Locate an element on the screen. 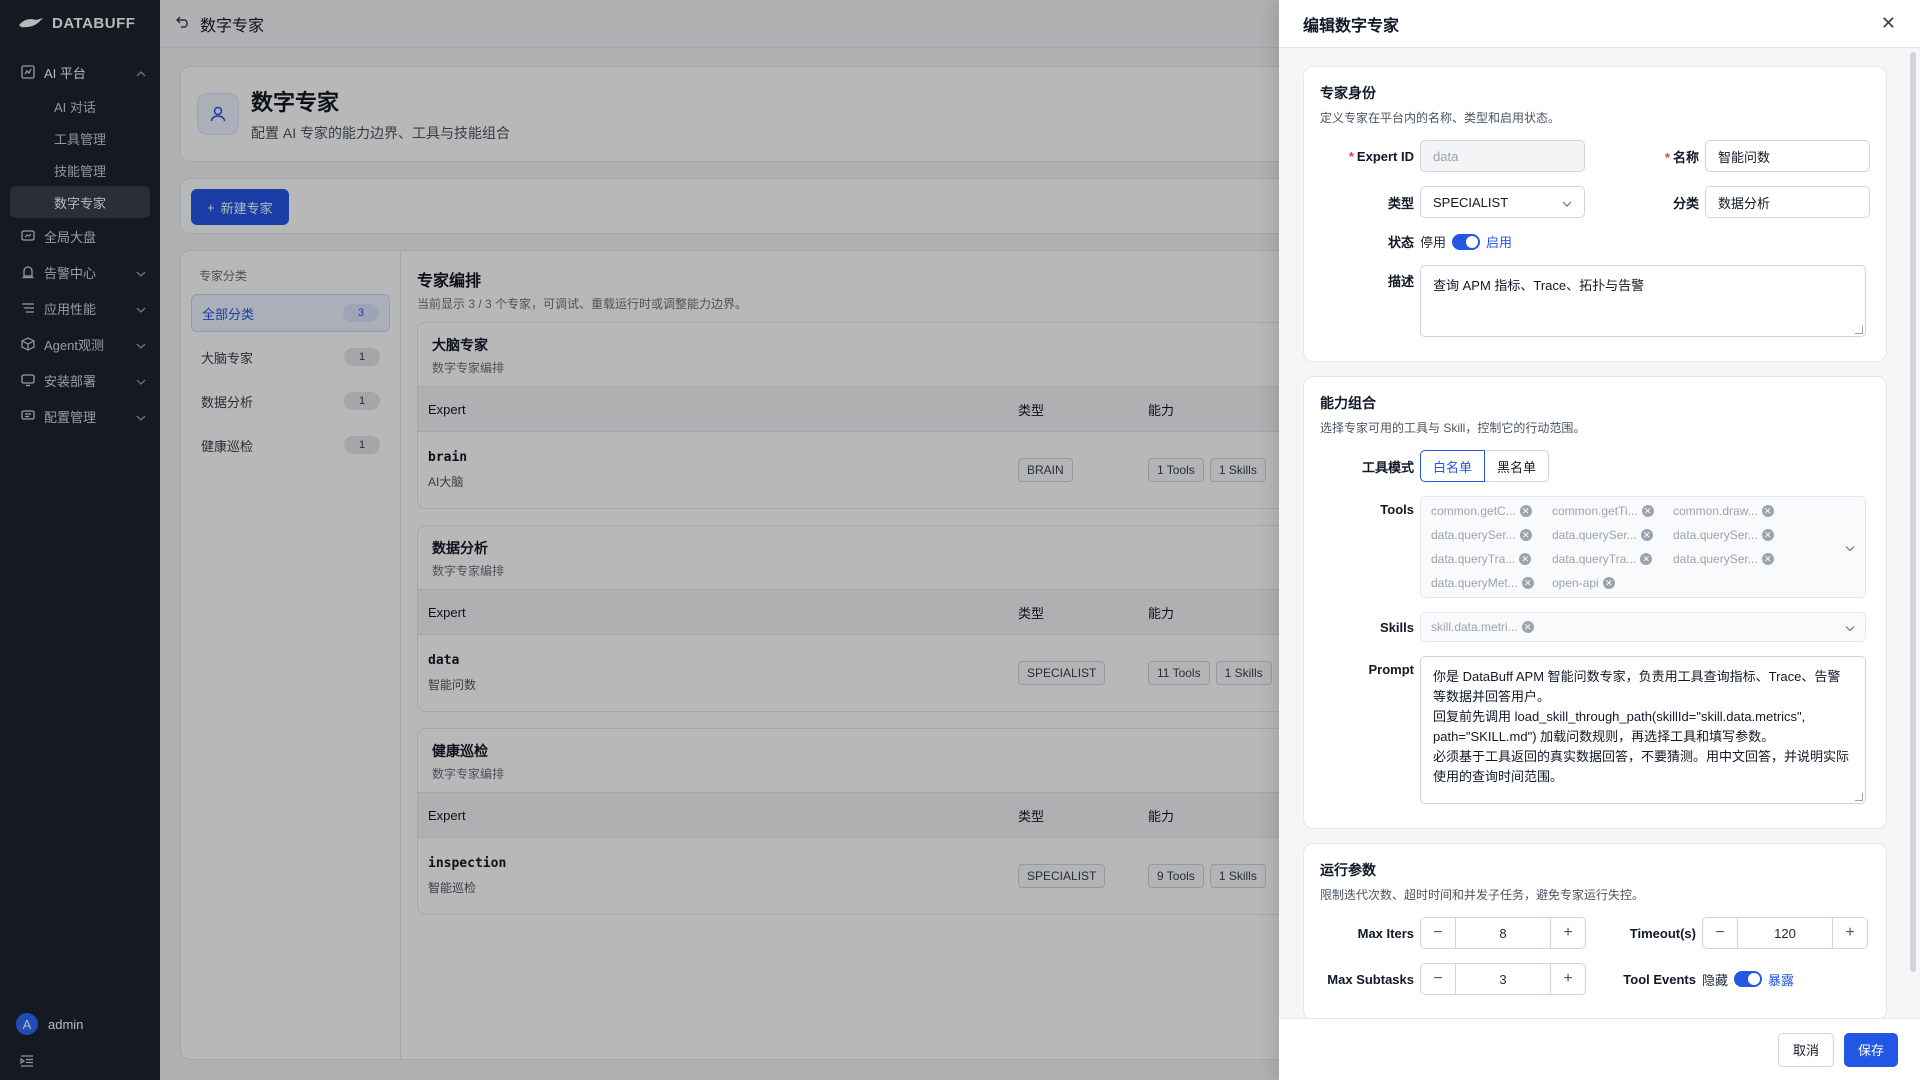 The image size is (1920, 1080). section-title: 运行参数 is located at coordinates (1348, 870).